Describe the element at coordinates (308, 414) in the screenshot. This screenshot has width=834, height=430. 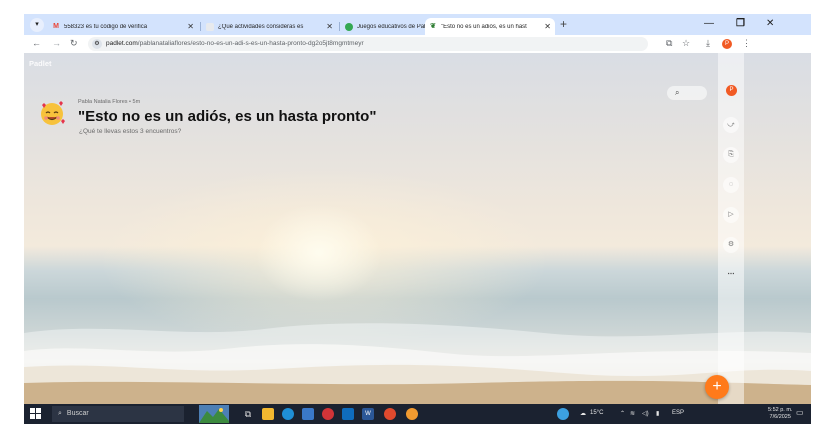
I see `store-icon` at that location.